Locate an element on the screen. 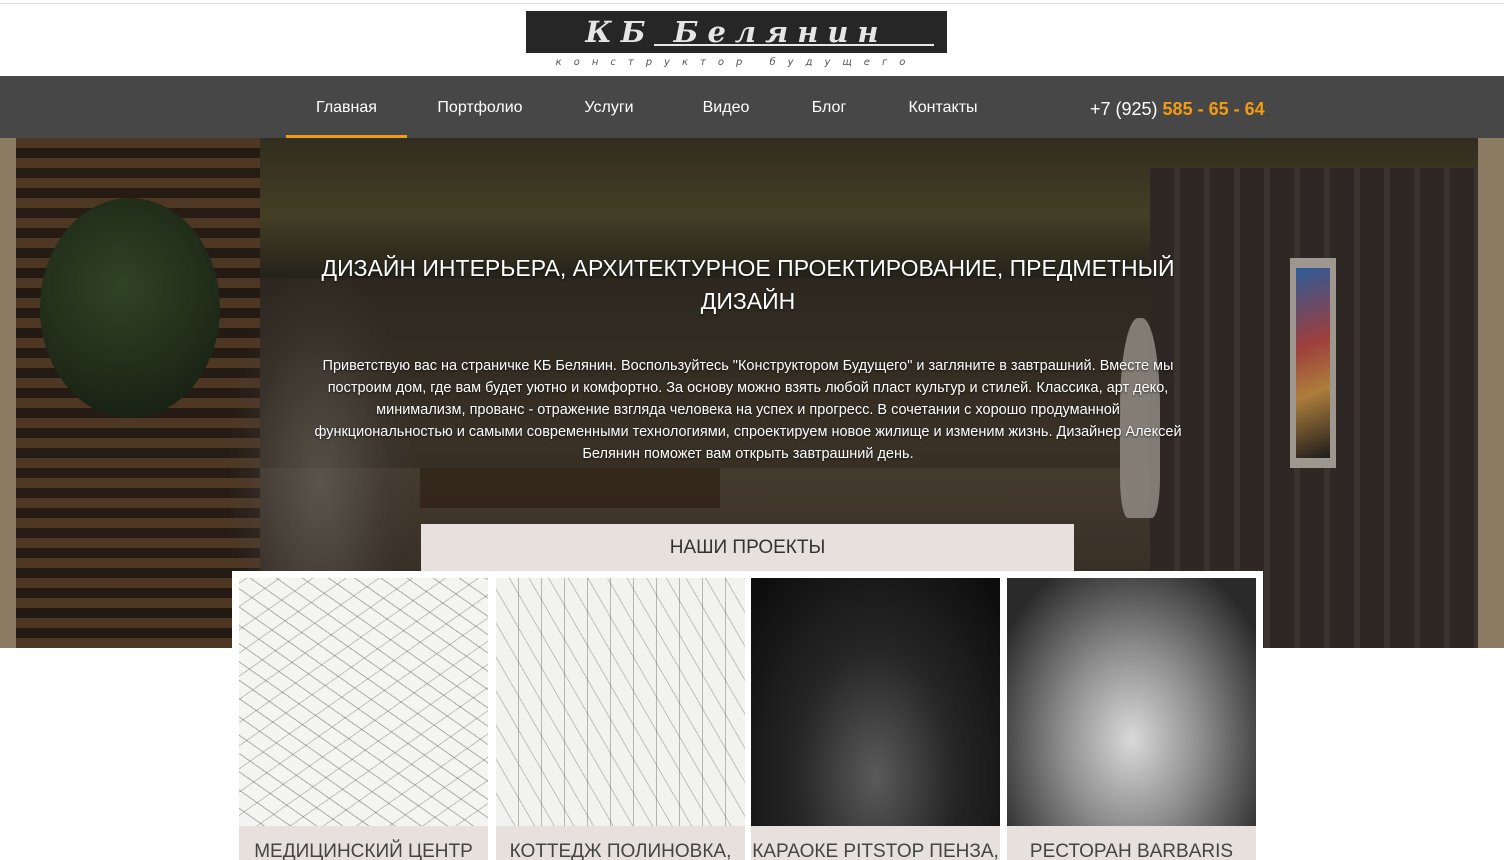 This screenshot has height=860, width=1504. project-caption: РЕСТОРАН BARBARIS is located at coordinates (1131, 843).